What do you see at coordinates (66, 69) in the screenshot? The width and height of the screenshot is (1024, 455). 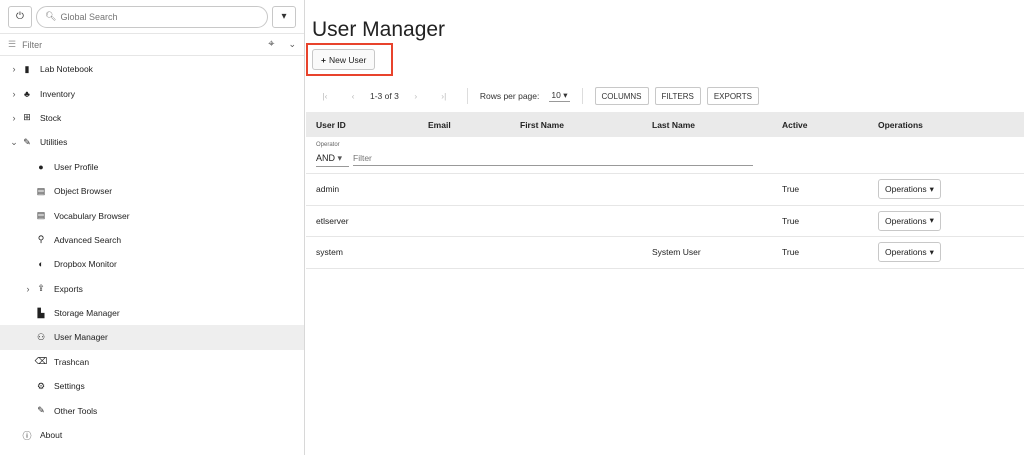 I see `sidebar-item-label: Lab Notebook` at bounding box center [66, 69].